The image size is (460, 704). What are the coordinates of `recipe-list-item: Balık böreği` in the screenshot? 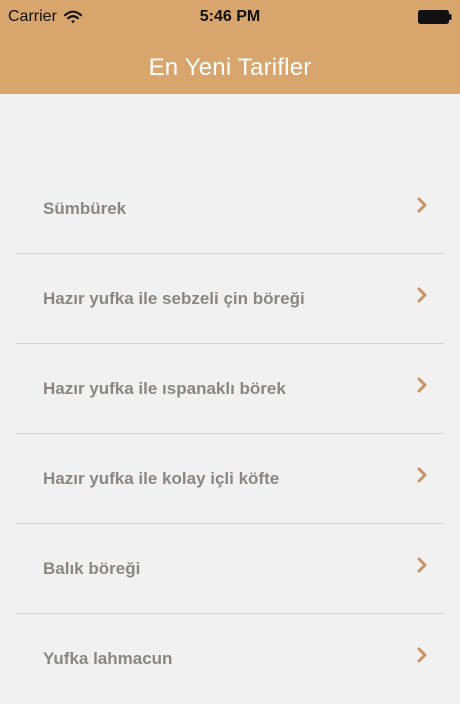 It's located at (230, 569).